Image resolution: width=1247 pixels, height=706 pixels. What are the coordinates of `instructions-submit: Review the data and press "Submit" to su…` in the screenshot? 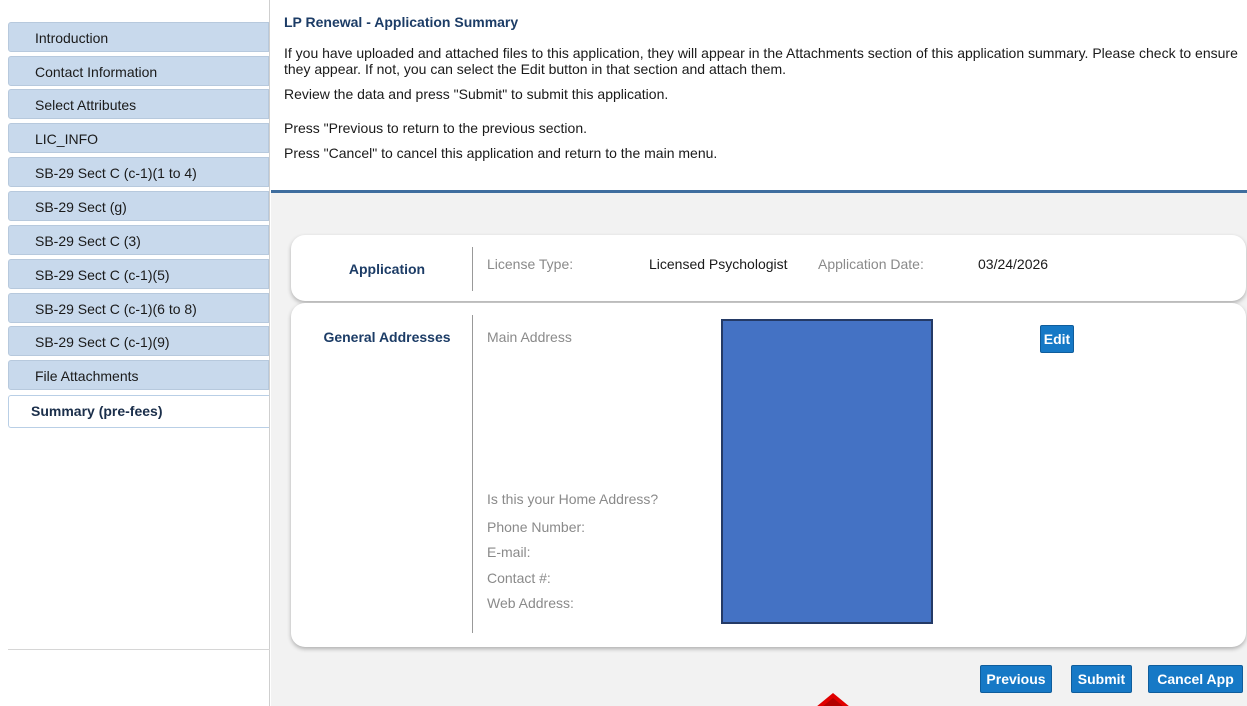 It's located at (476, 94).